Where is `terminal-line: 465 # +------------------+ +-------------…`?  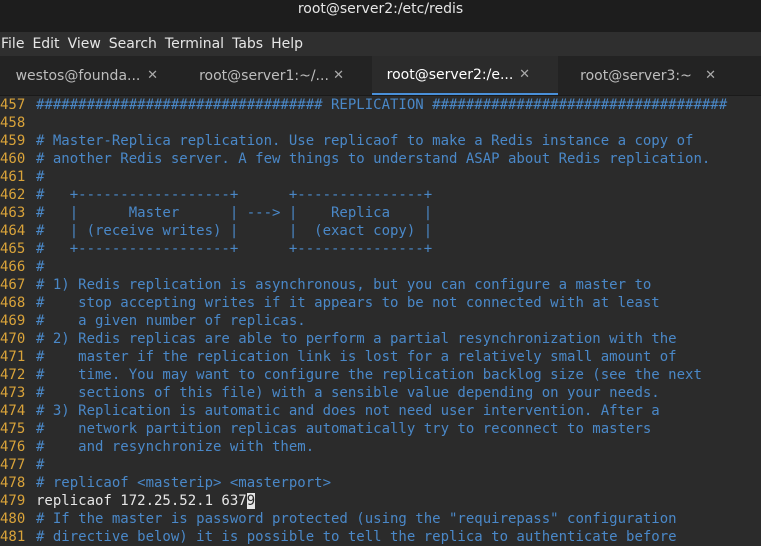
terminal-line: 465 # +------------------+ +-------------… is located at coordinates (380, 249).